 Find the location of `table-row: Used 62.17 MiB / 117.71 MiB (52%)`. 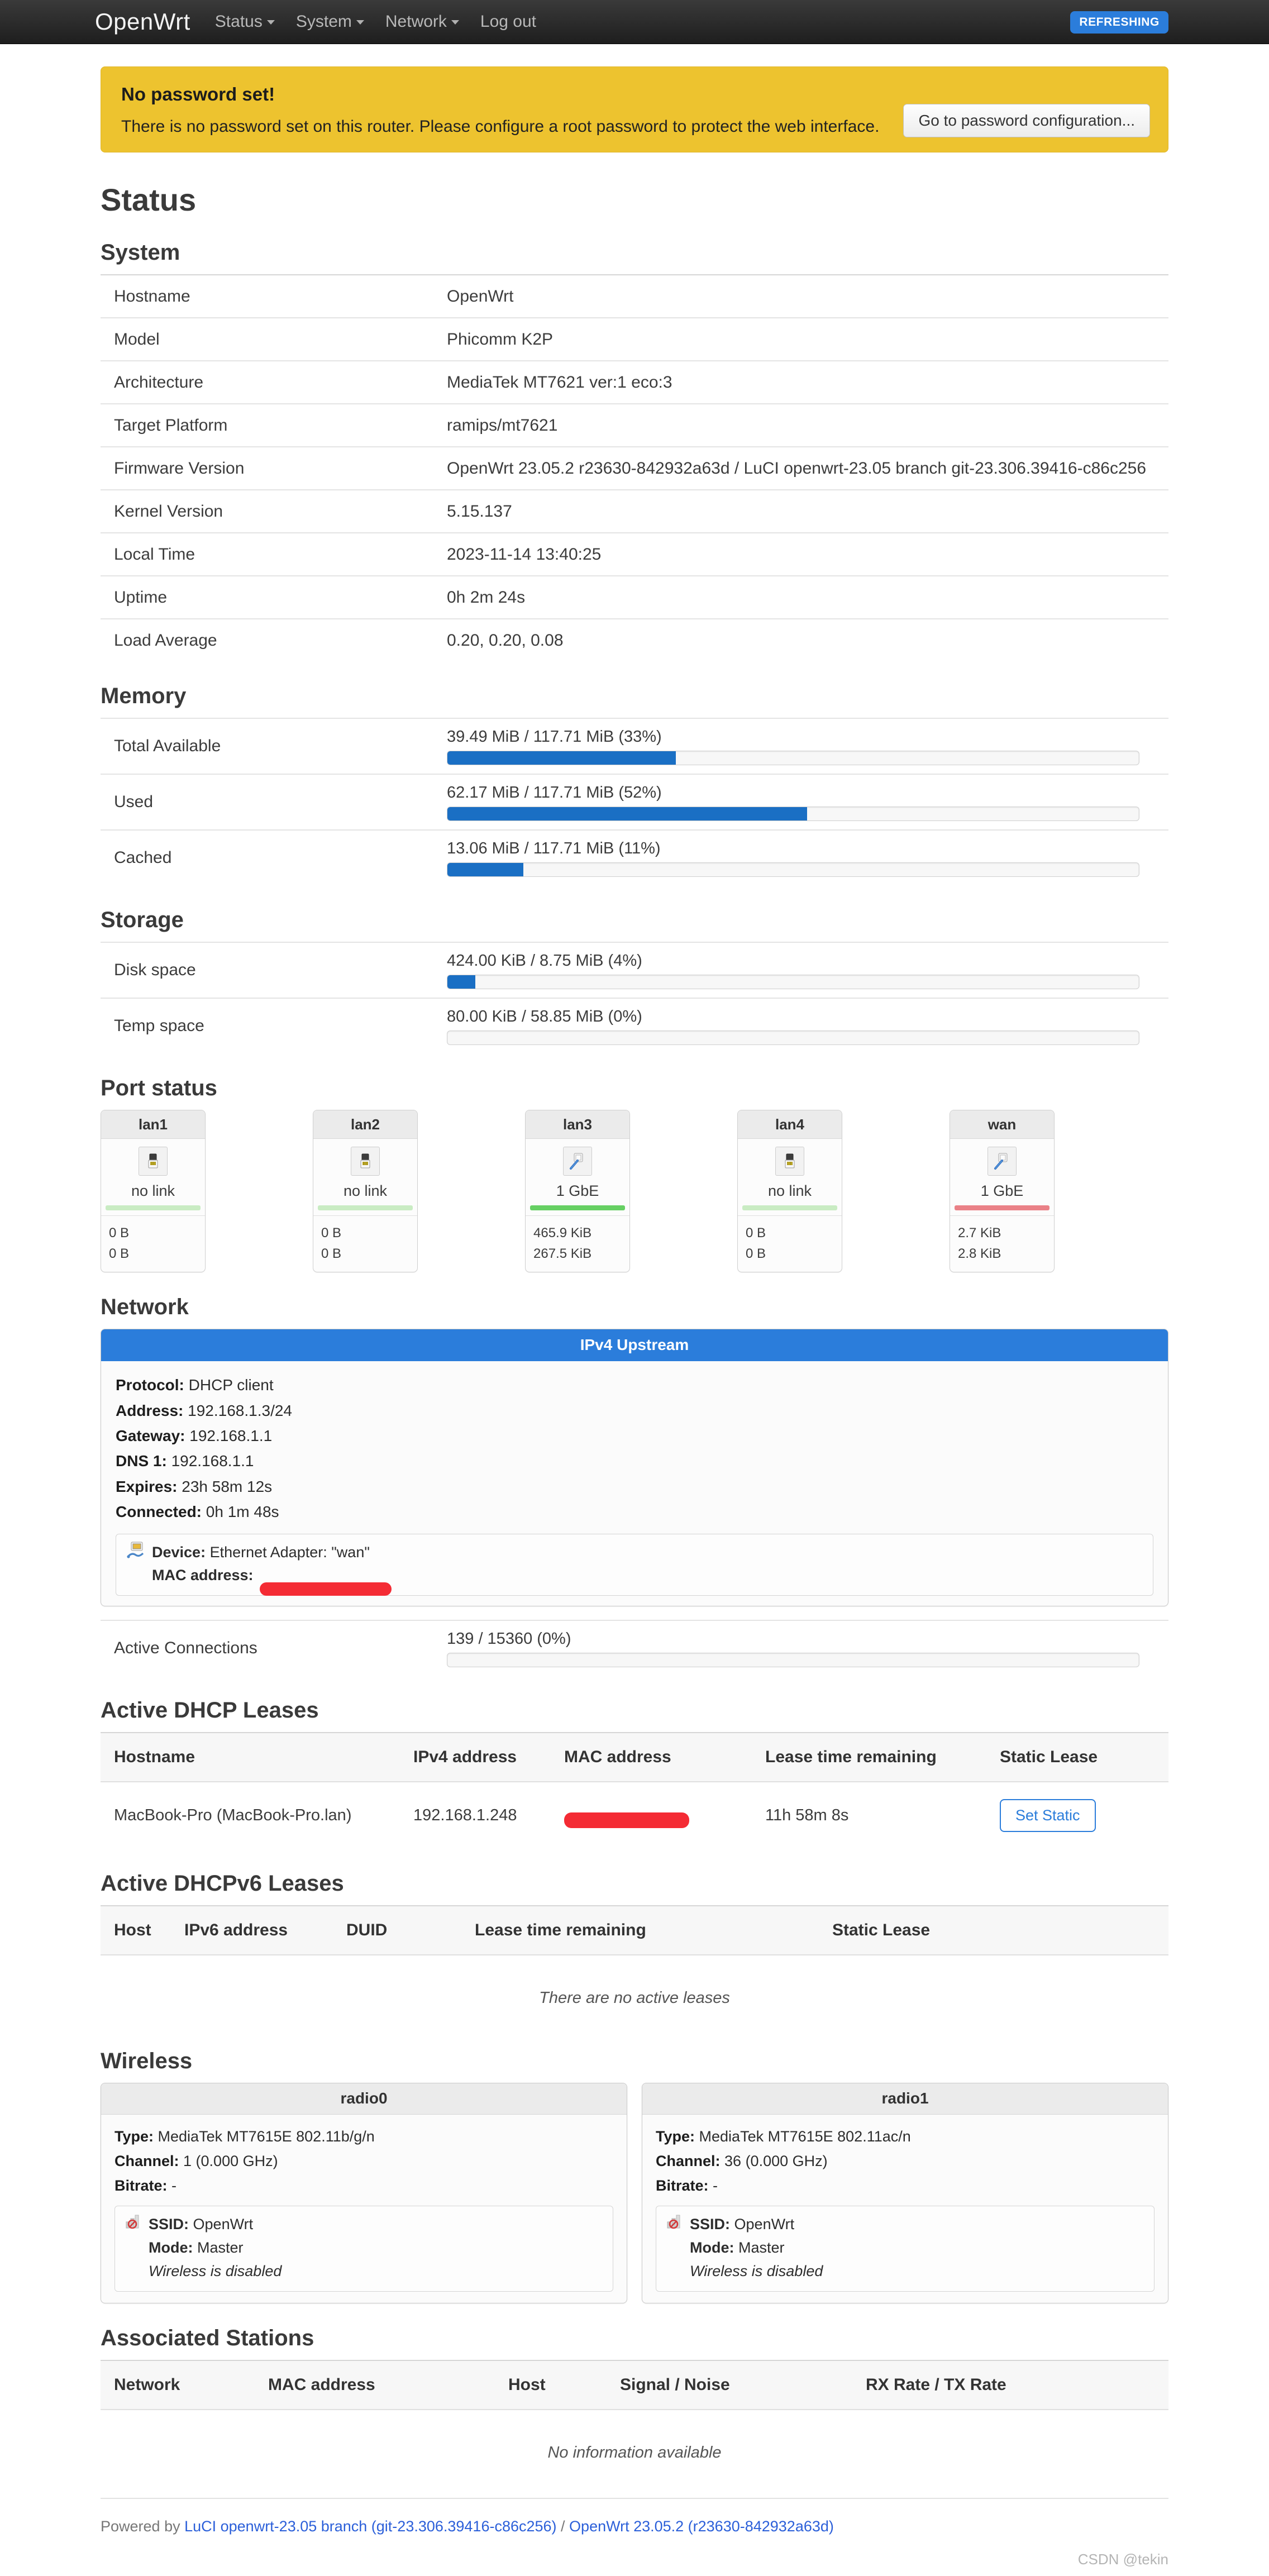

table-row: Used 62.17 MiB / 117.71 MiB (52%) is located at coordinates (634, 802).